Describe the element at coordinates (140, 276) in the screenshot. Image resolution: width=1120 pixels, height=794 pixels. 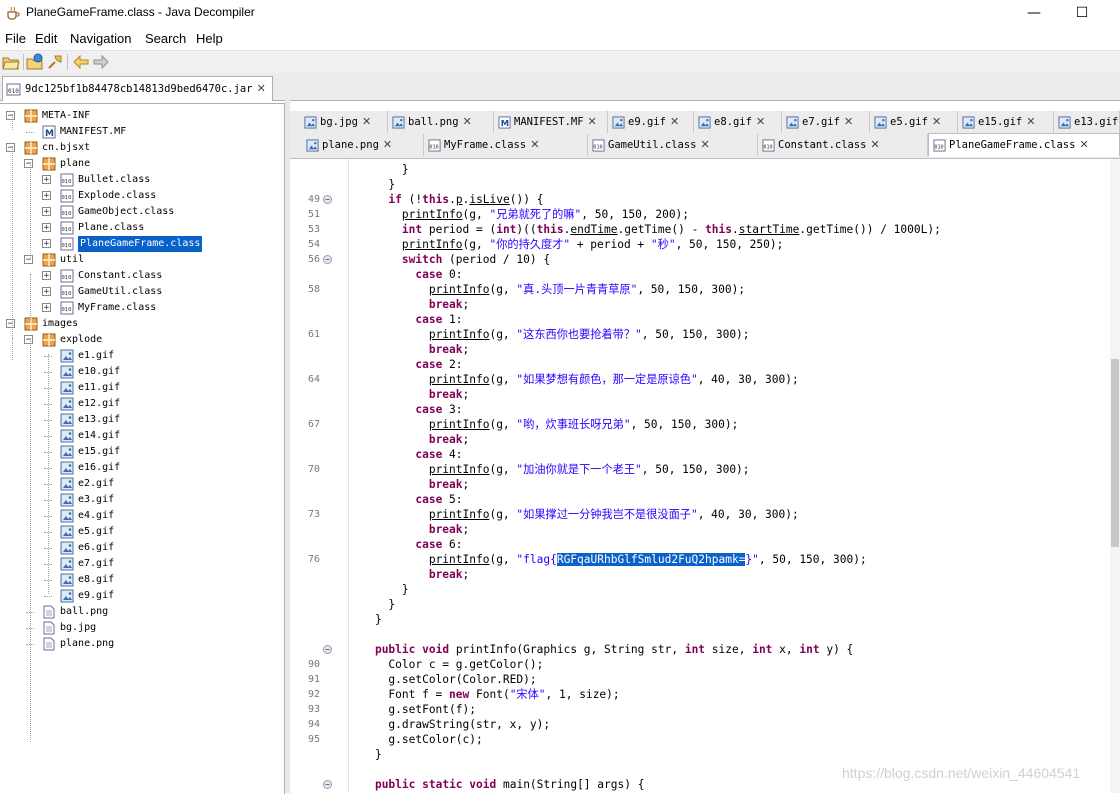
I see `tree-node: +010 Constant.class` at that location.